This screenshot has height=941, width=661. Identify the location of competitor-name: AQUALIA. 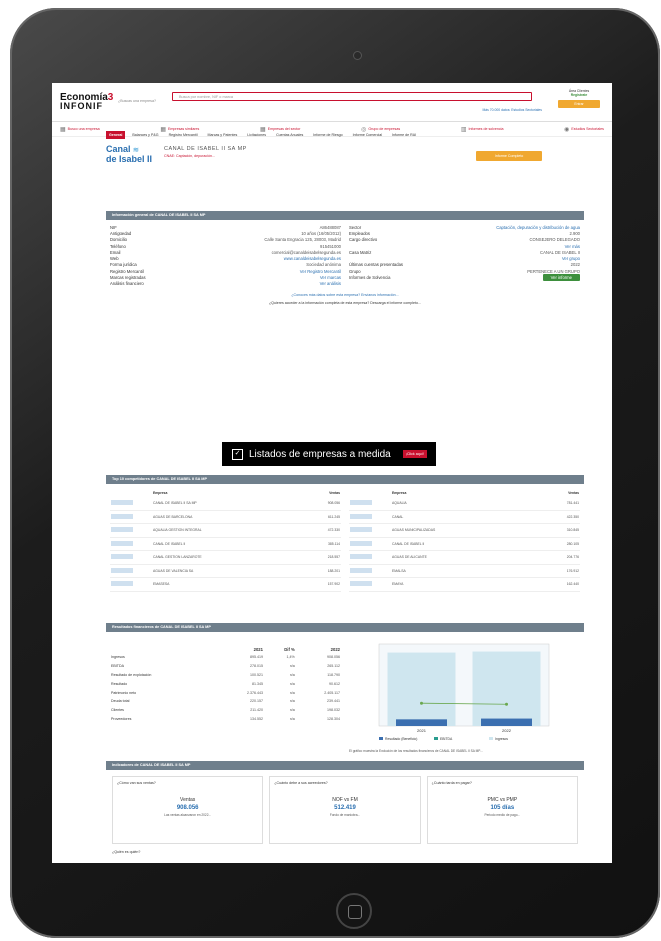
(463, 504).